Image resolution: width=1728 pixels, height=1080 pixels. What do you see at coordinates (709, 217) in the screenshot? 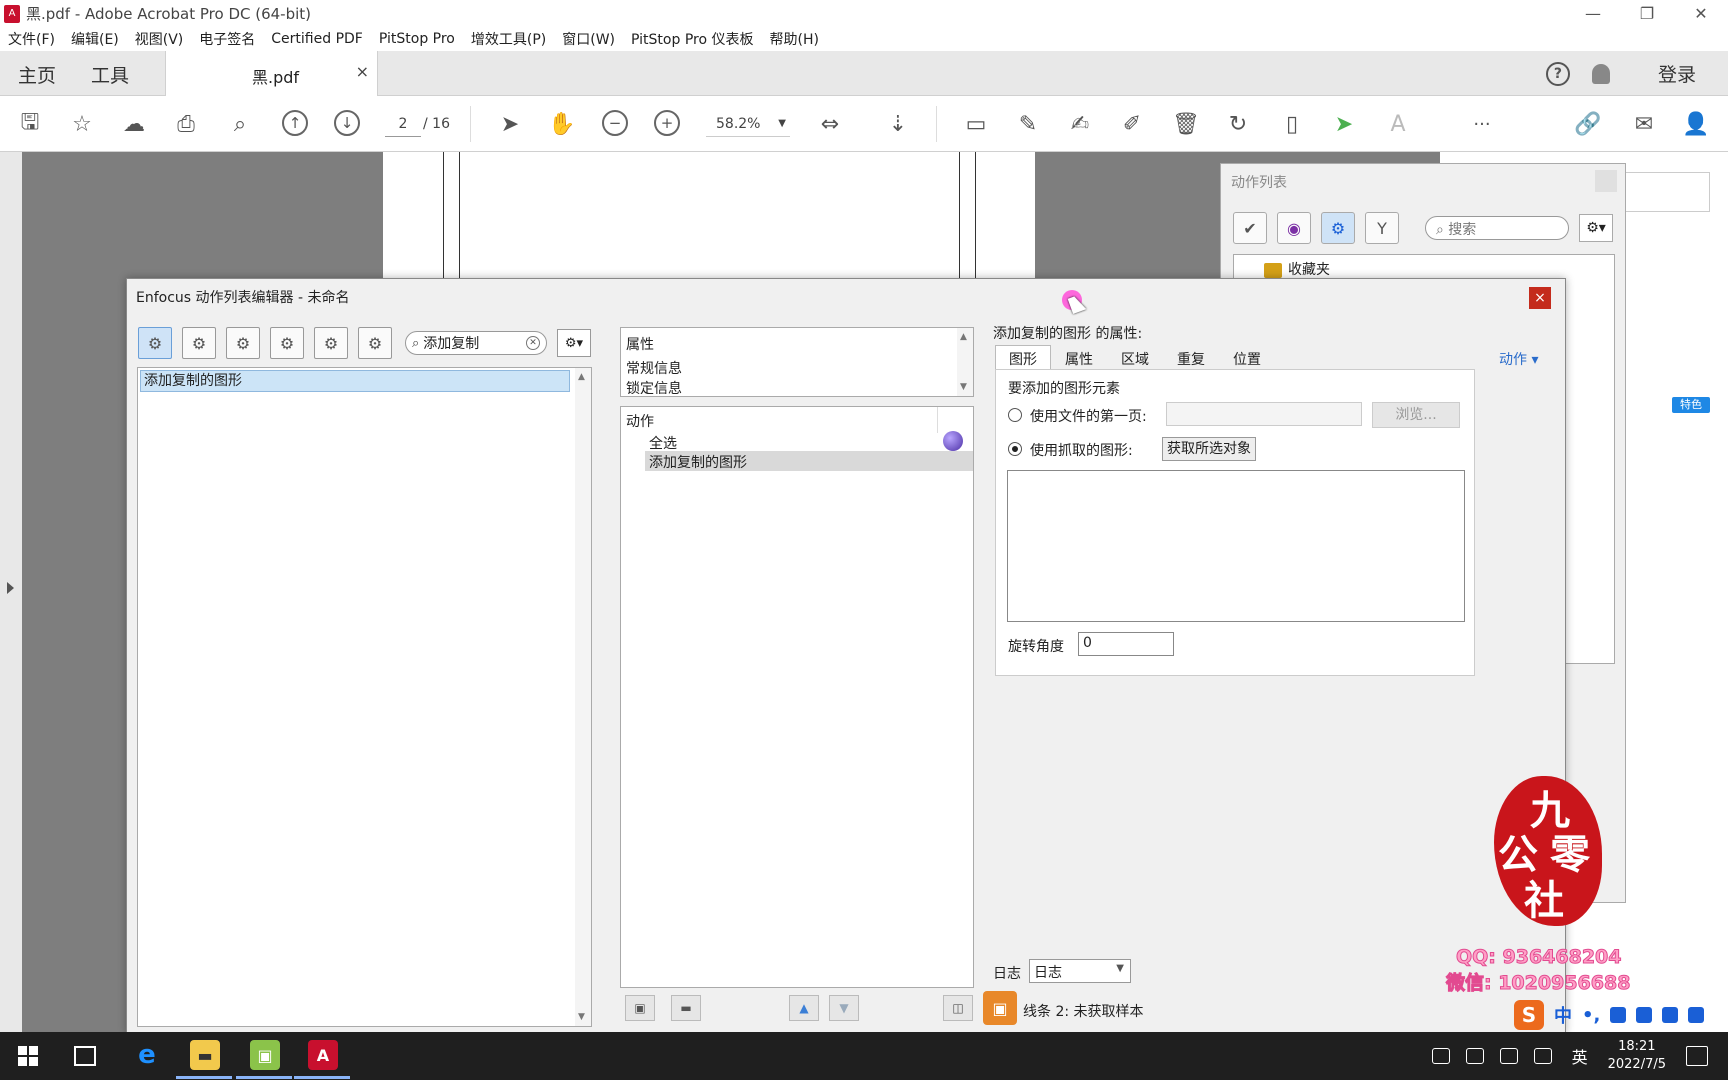
I see `pdf-page` at bounding box center [709, 217].